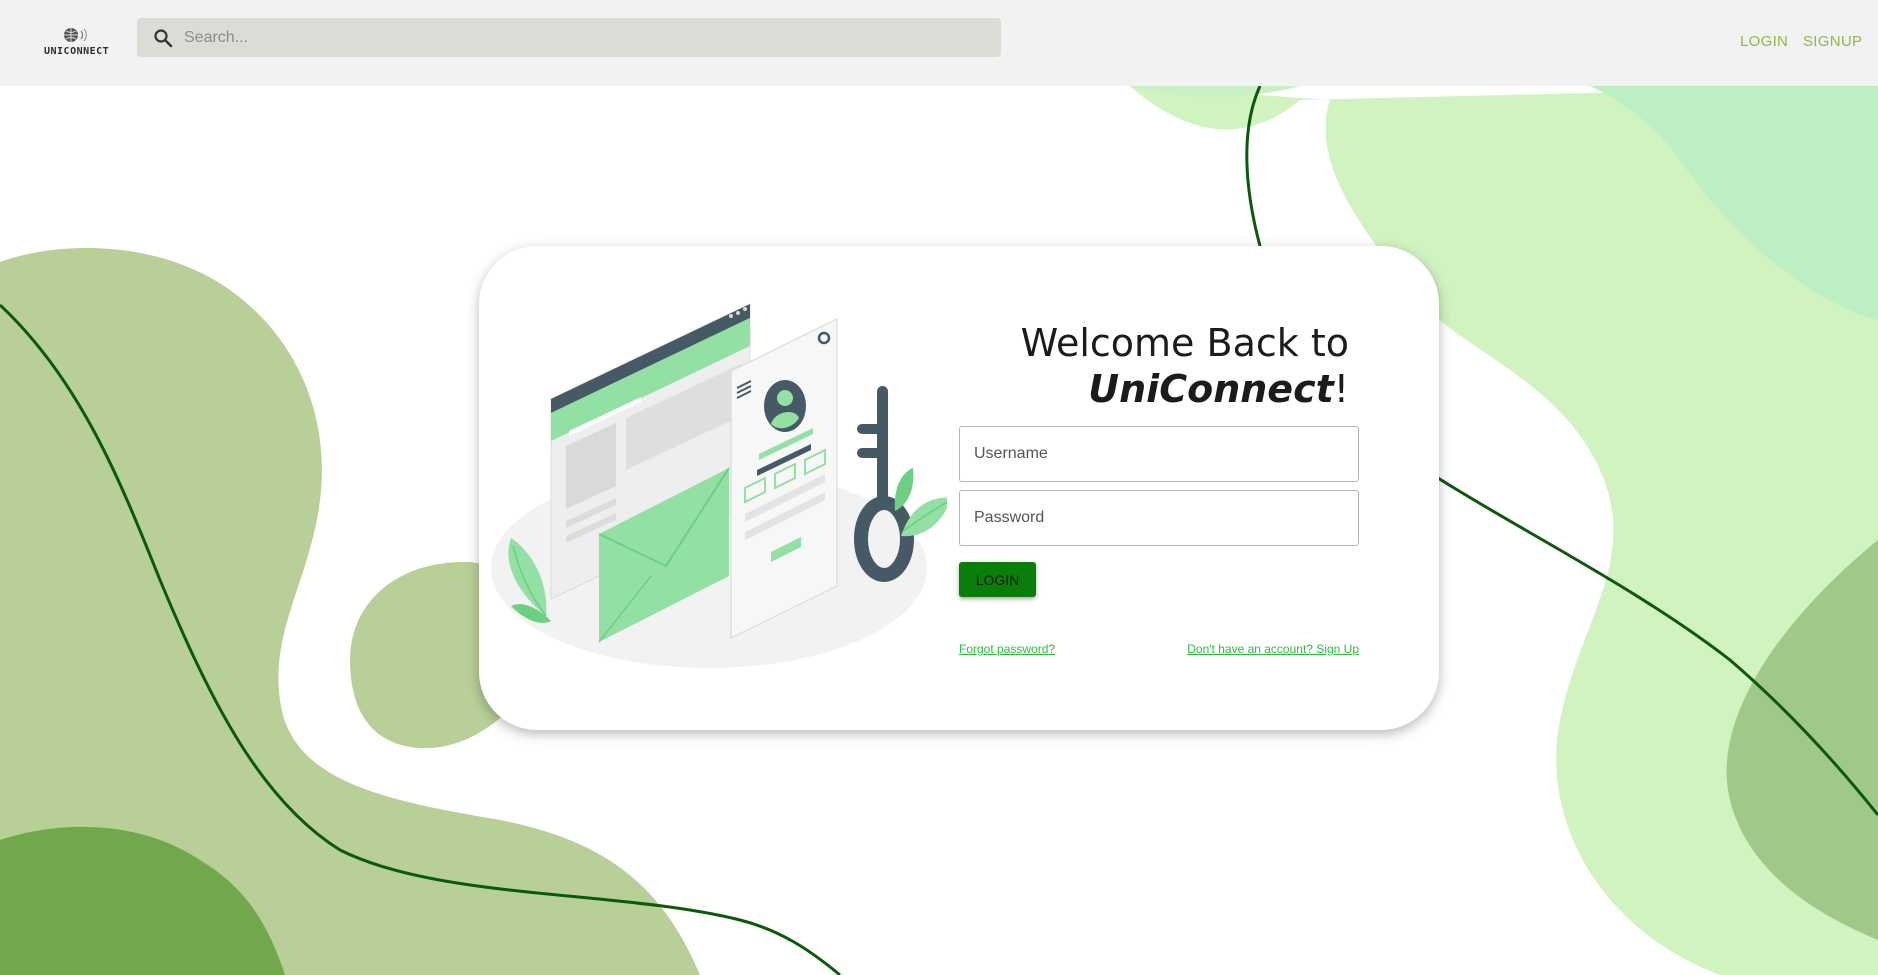 Image resolution: width=1878 pixels, height=975 pixels. I want to click on signup-link: Don't have an account? Sign Up, so click(1273, 649).